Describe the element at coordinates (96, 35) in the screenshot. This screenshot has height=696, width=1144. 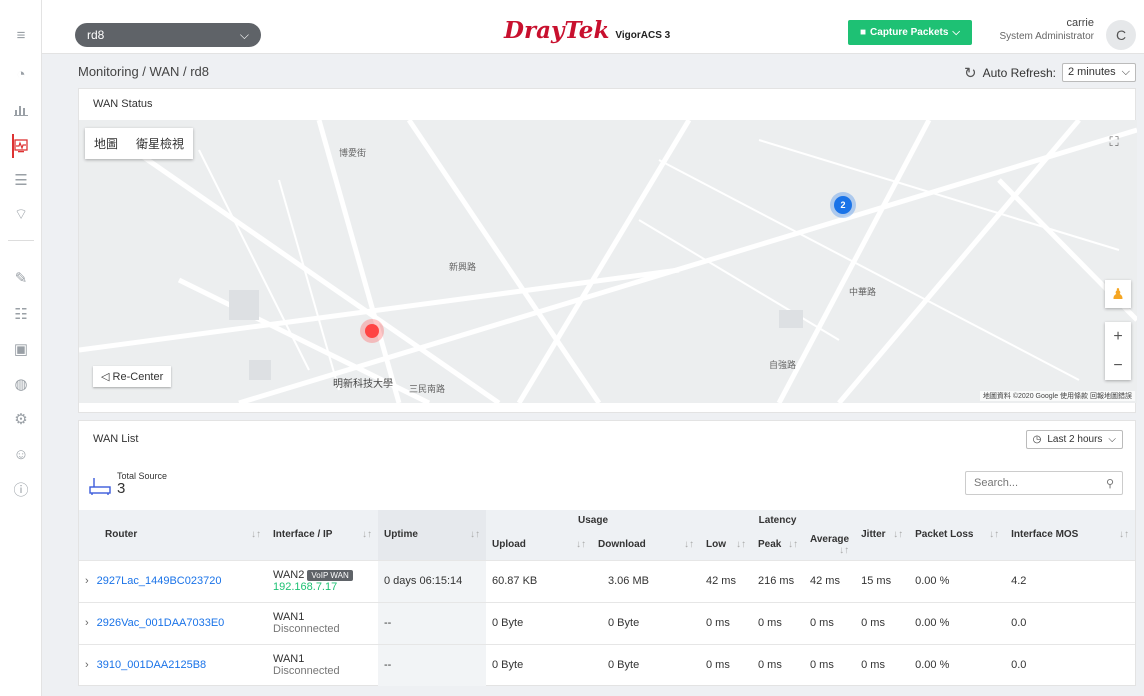
I see `router-selector-value: rd8` at that location.